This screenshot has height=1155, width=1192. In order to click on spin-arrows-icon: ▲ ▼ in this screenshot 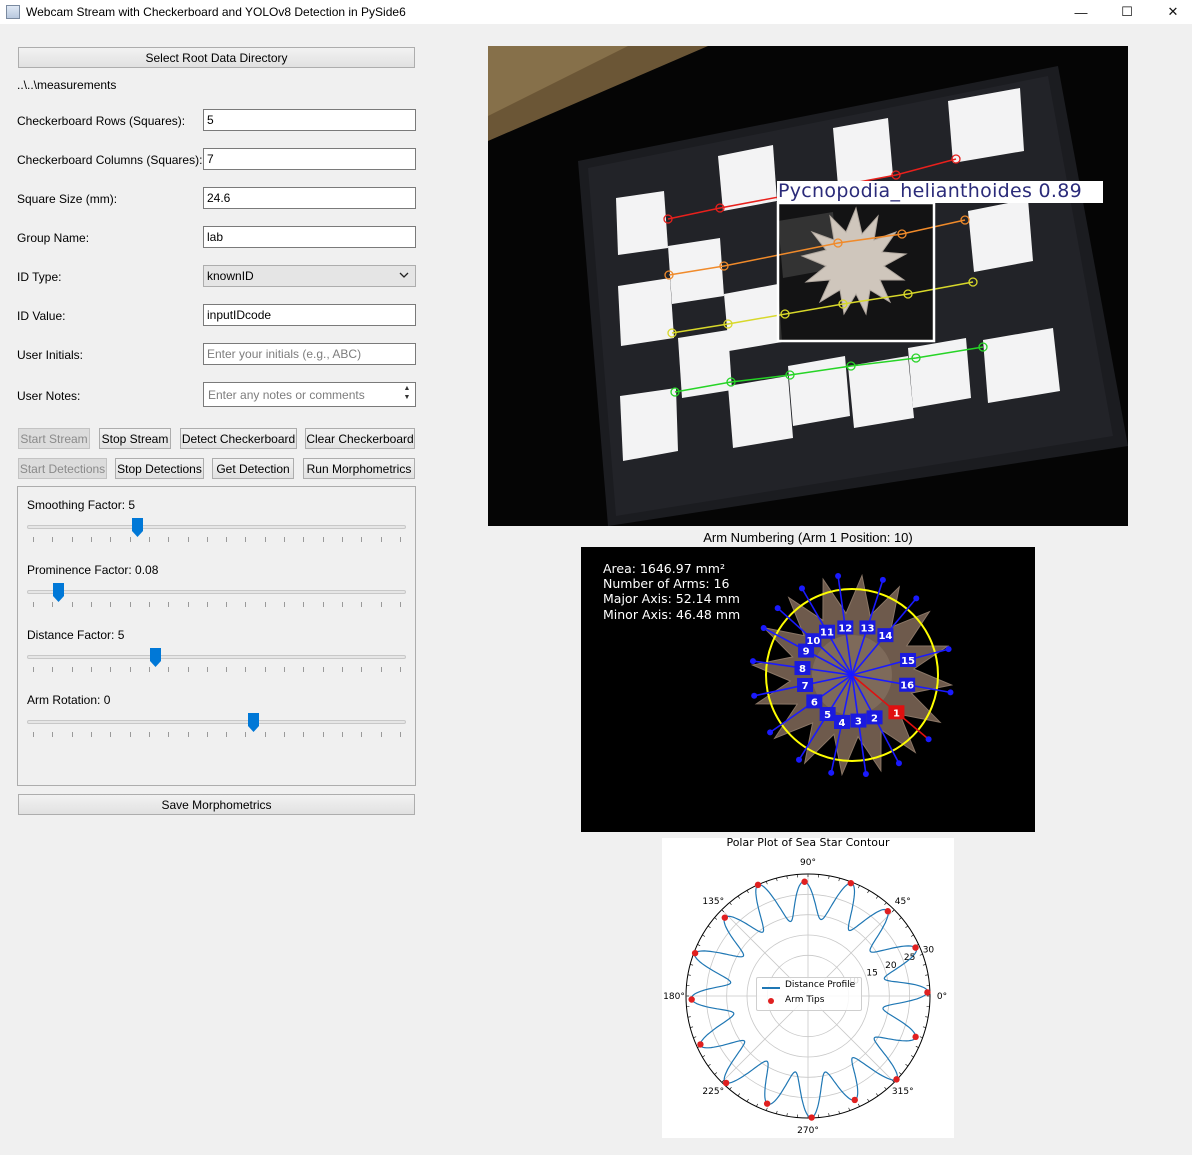, I will do `click(407, 393)`.